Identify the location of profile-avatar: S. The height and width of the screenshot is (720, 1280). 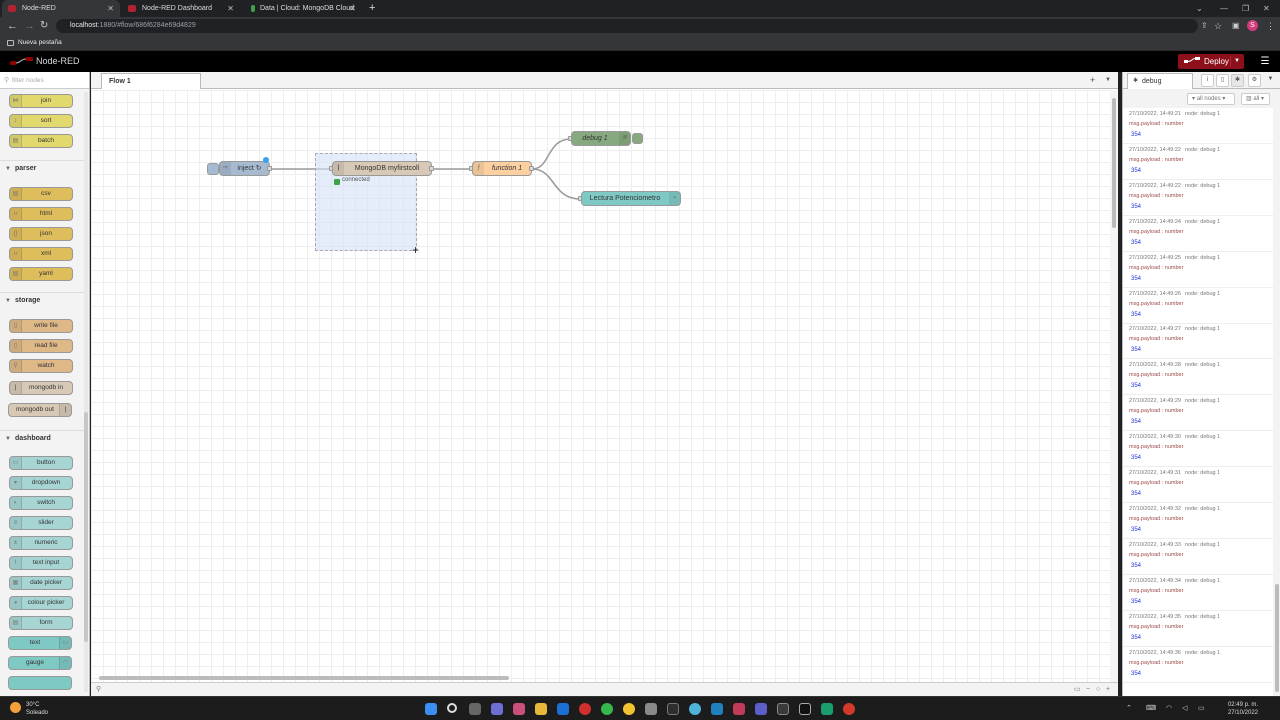
(1252, 25).